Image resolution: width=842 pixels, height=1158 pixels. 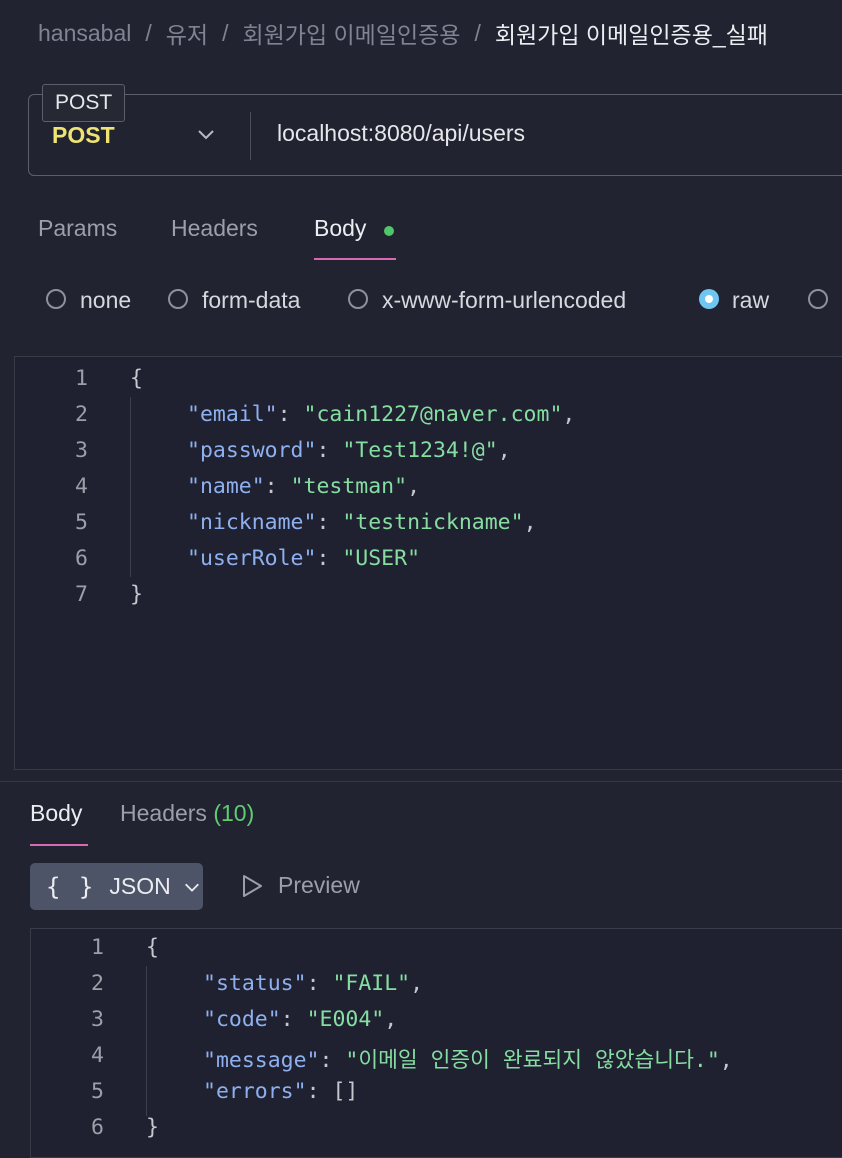 What do you see at coordinates (252, 885) in the screenshot?
I see `play-icon` at bounding box center [252, 885].